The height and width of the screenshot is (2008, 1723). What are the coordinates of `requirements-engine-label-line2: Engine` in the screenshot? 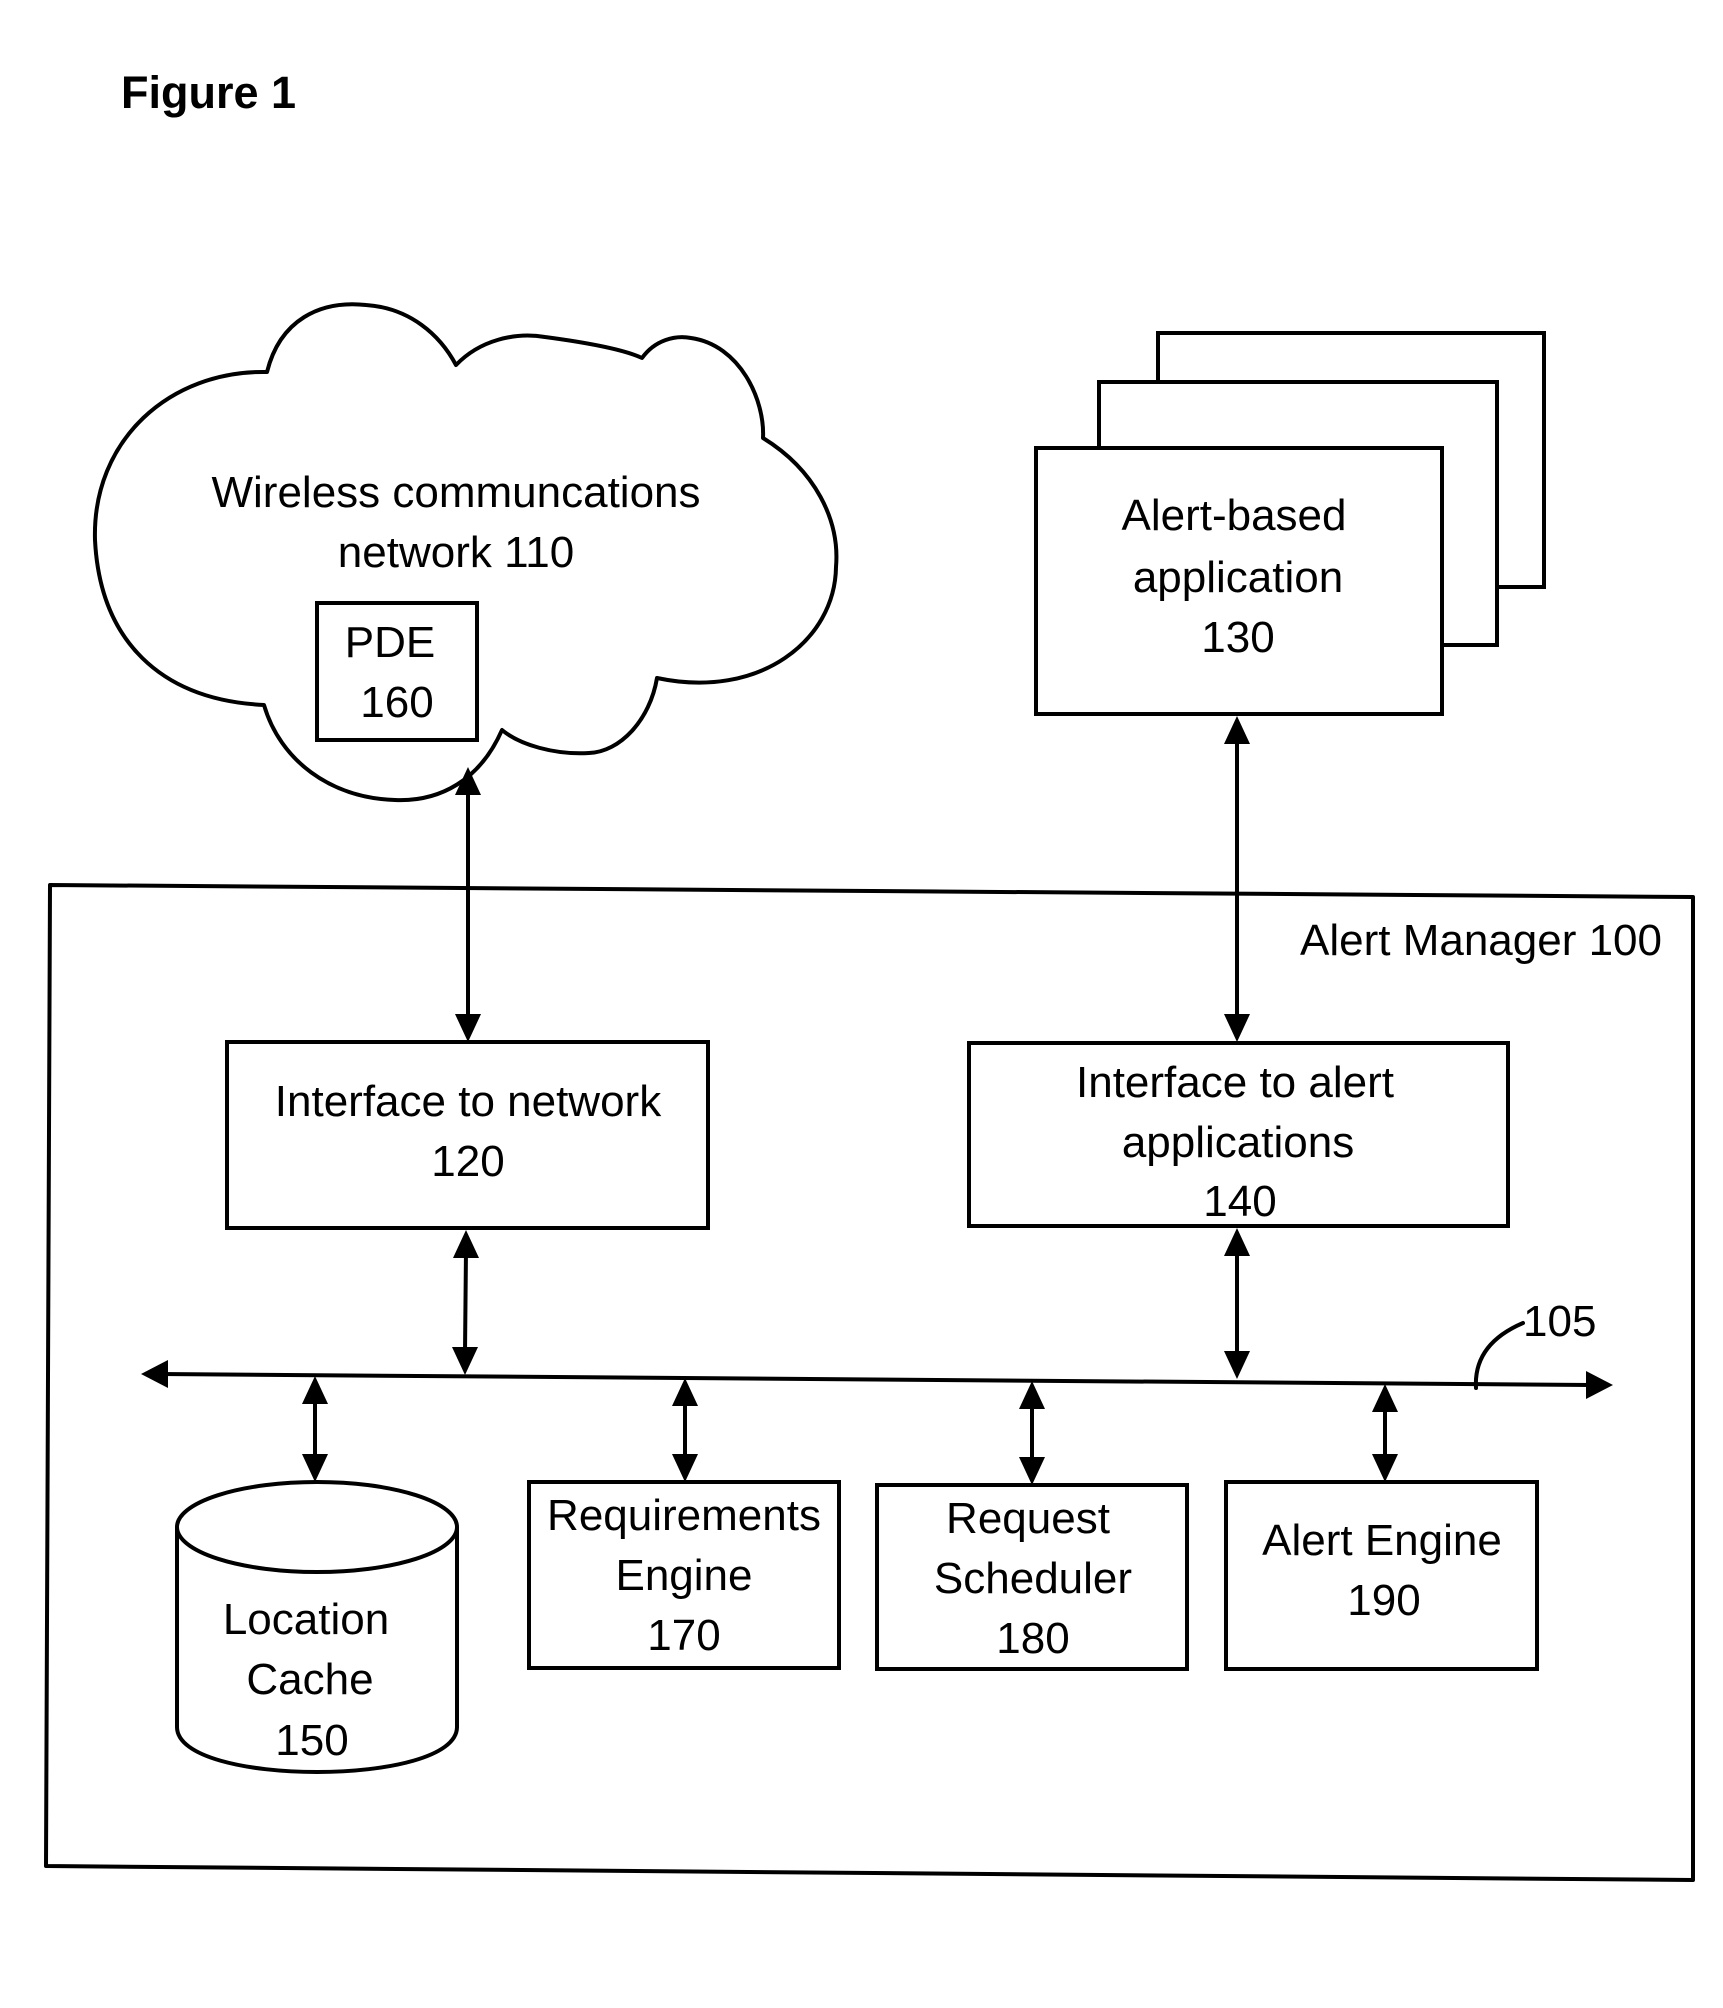 It's located at (683, 1575).